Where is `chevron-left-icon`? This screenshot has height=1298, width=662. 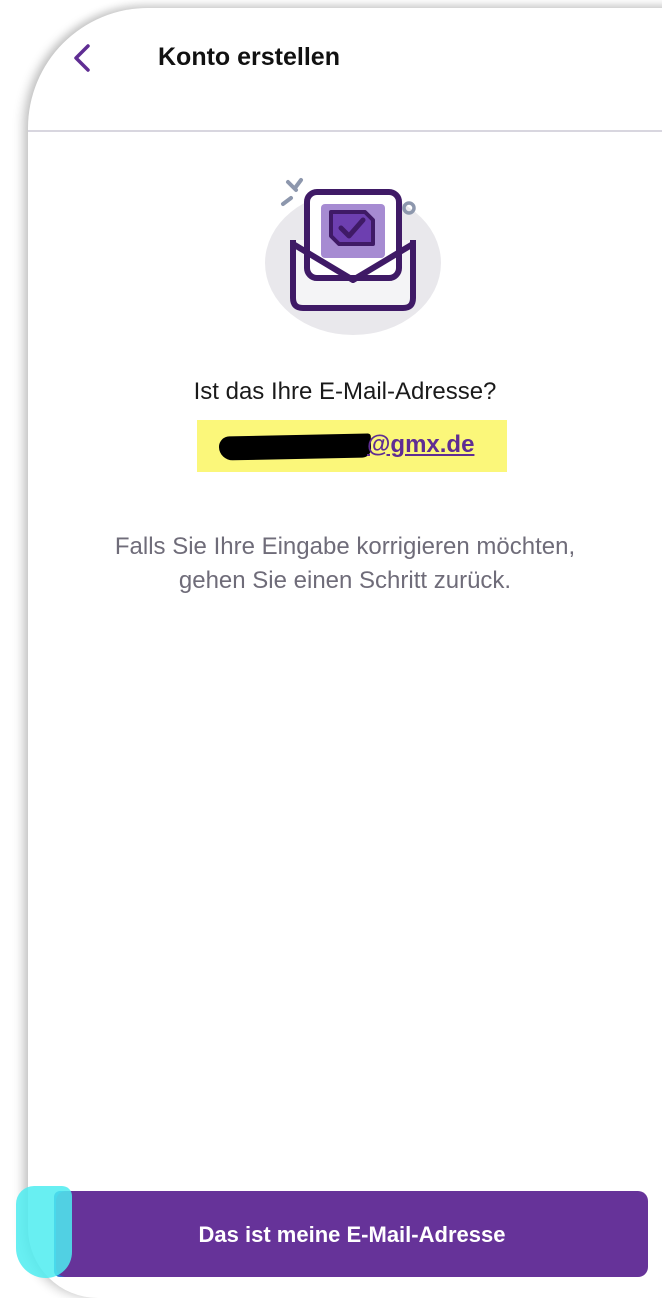
chevron-left-icon is located at coordinates (82, 58).